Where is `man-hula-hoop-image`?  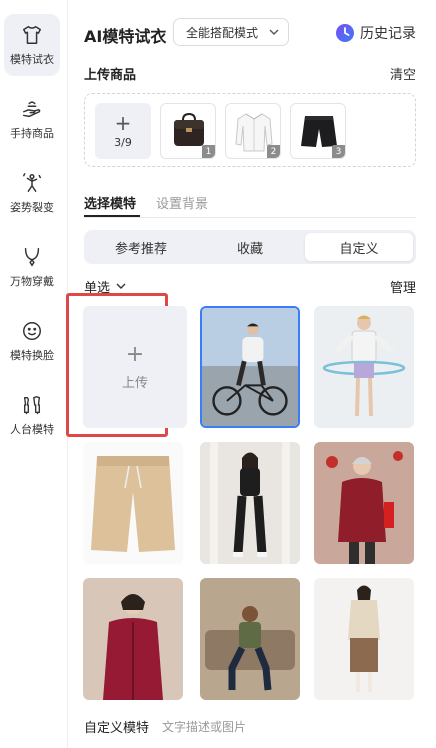
man-hula-hoop-image is located at coordinates (364, 367).